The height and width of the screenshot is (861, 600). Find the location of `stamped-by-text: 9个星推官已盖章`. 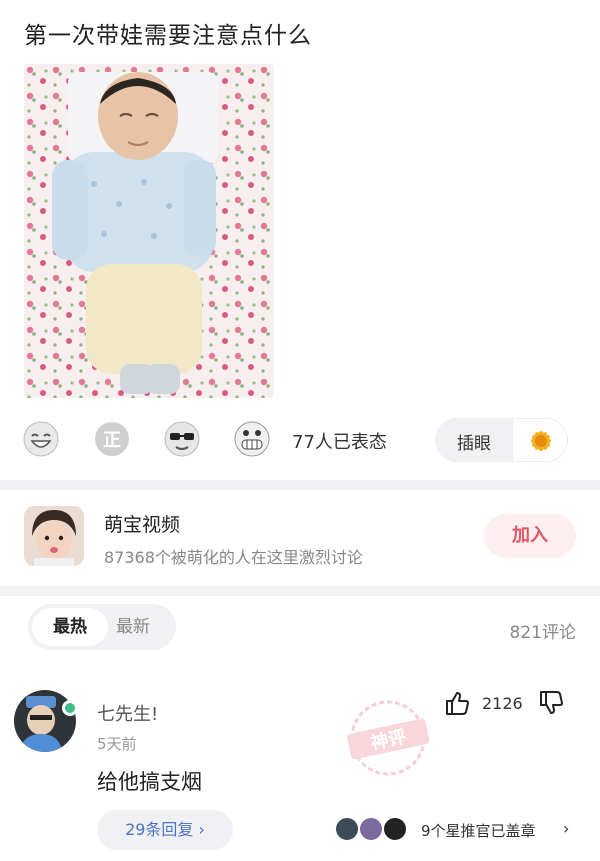

stamped-by-text: 9个星推官已盖章 is located at coordinates (478, 830).